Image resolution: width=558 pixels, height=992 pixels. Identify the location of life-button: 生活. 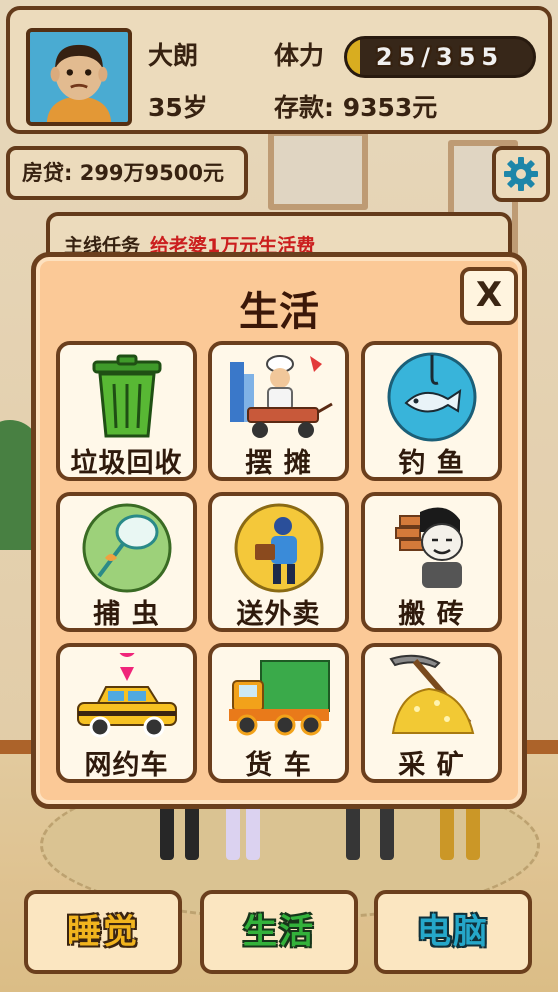
(279, 932).